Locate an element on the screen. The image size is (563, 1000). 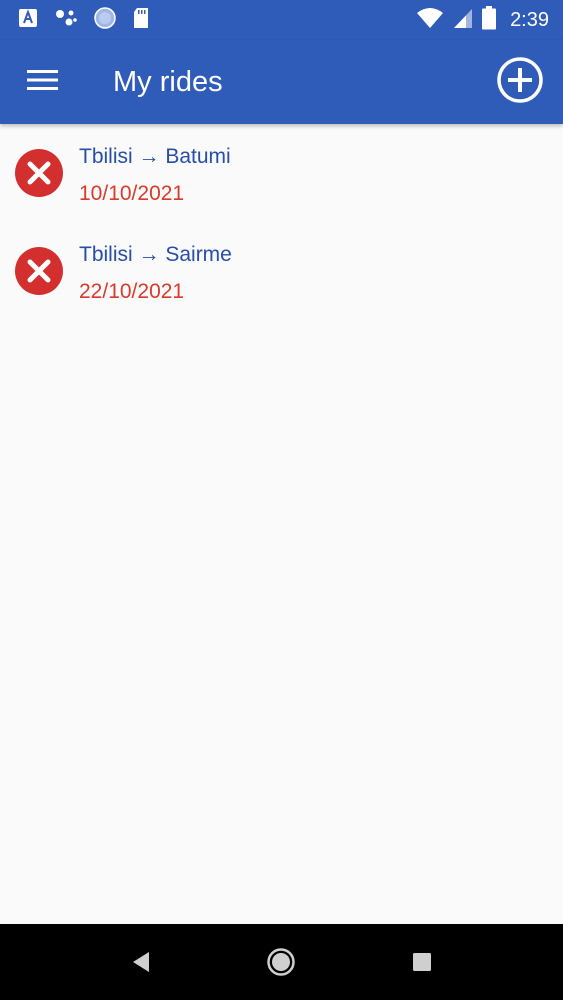
list-item: Tbilisi → Sairme 22/10/2021 is located at coordinates (281, 271).